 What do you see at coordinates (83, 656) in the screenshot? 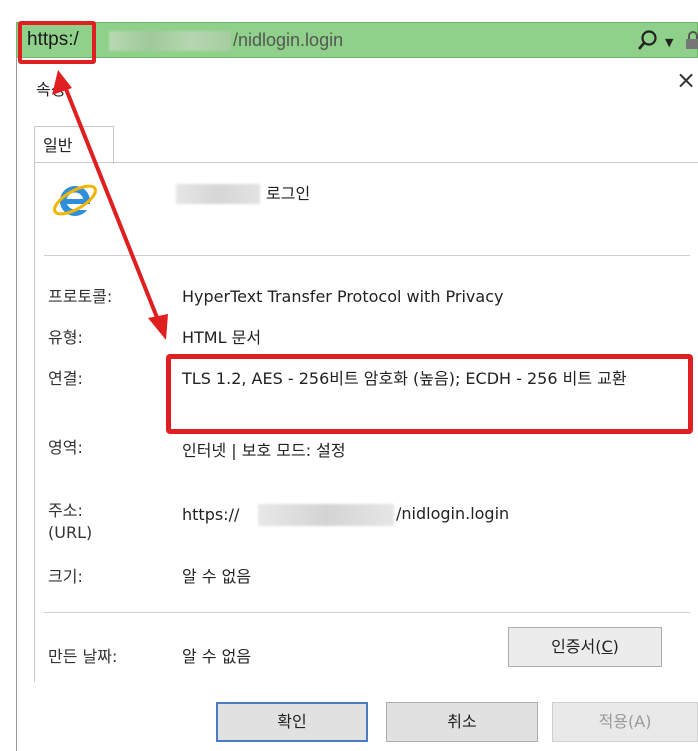
I see `created-label: 만든 날짜:` at bounding box center [83, 656].